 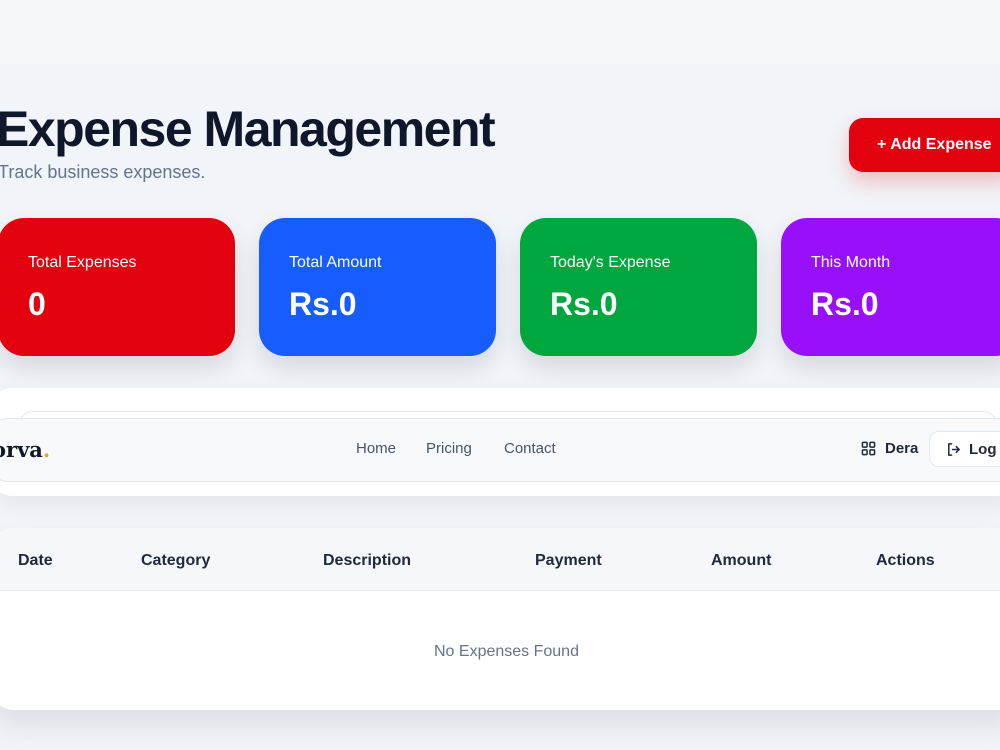 I want to click on user-dashboard-link: Dera, so click(x=889, y=448).